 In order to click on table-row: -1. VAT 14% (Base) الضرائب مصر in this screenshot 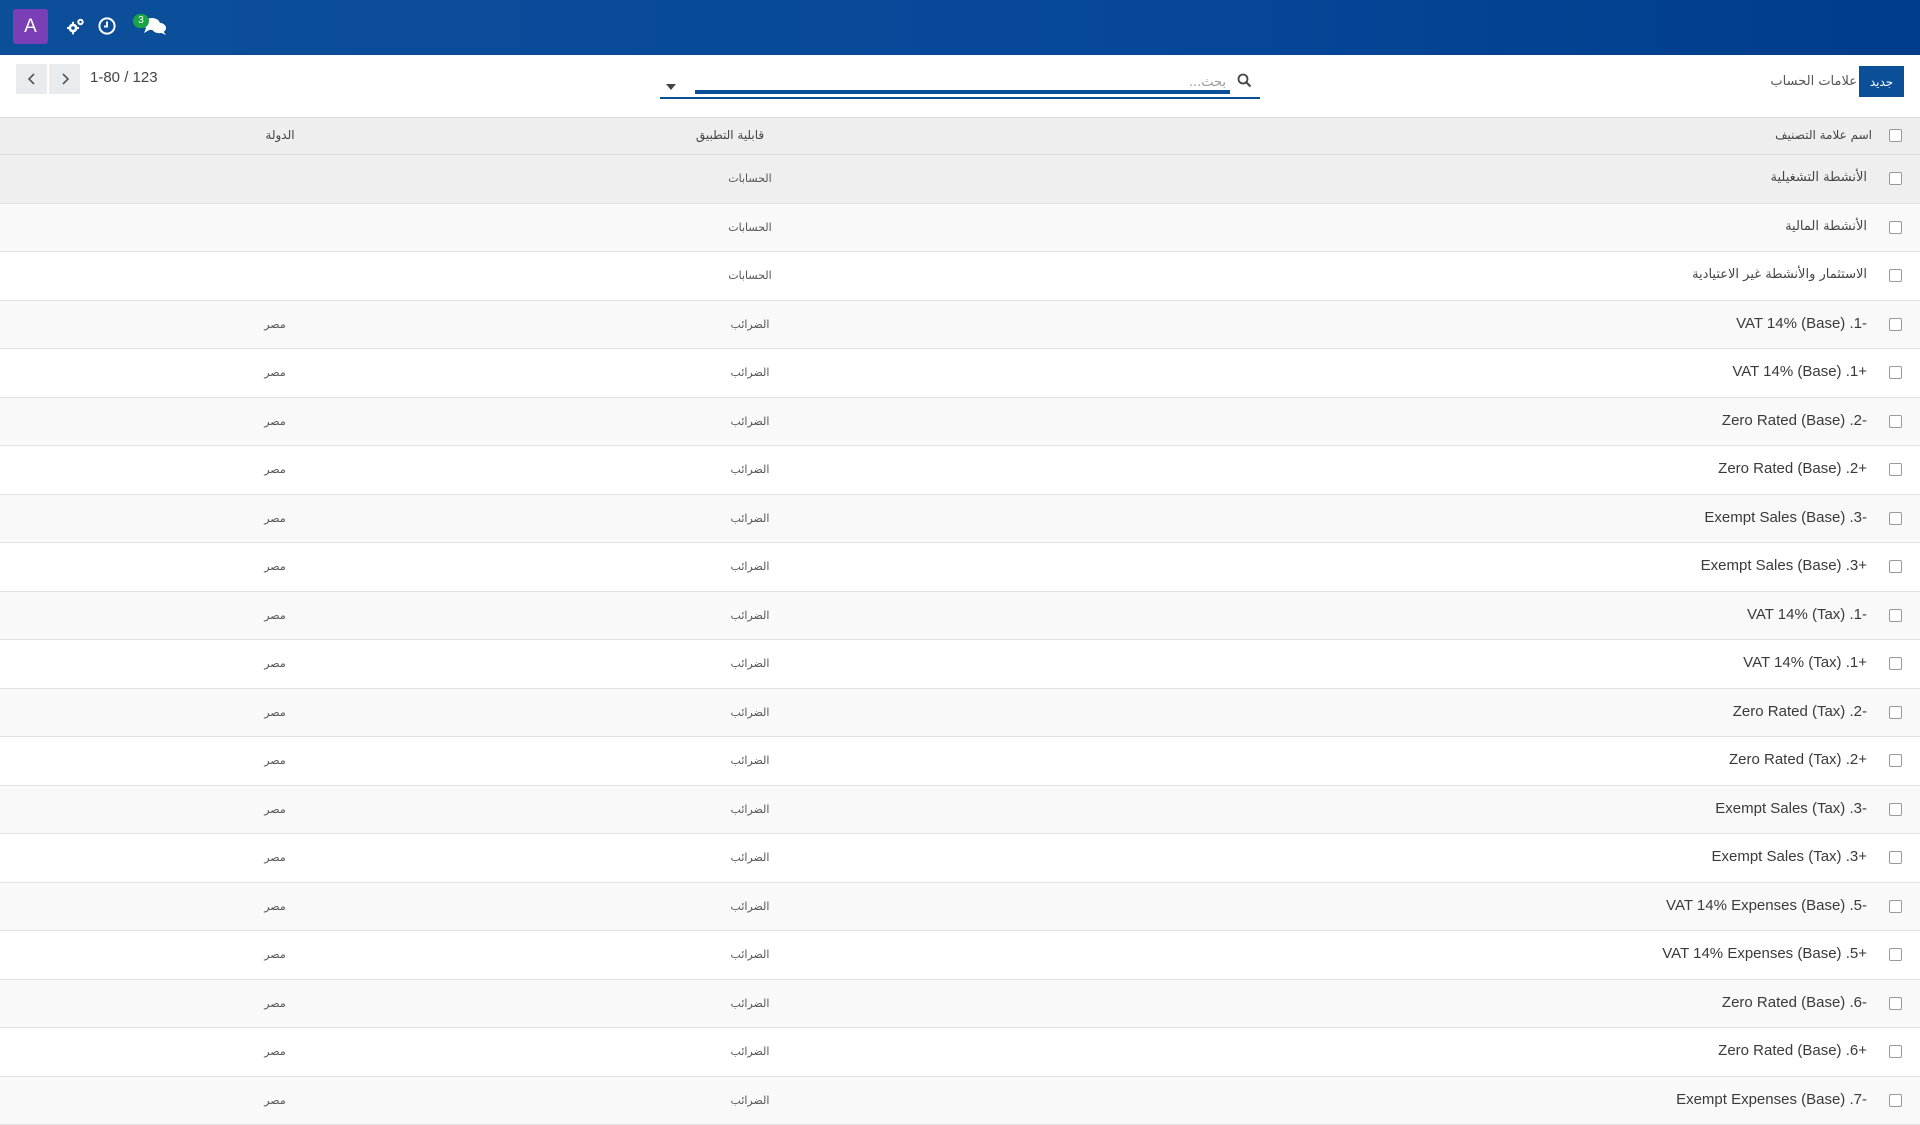, I will do `click(960, 325)`.